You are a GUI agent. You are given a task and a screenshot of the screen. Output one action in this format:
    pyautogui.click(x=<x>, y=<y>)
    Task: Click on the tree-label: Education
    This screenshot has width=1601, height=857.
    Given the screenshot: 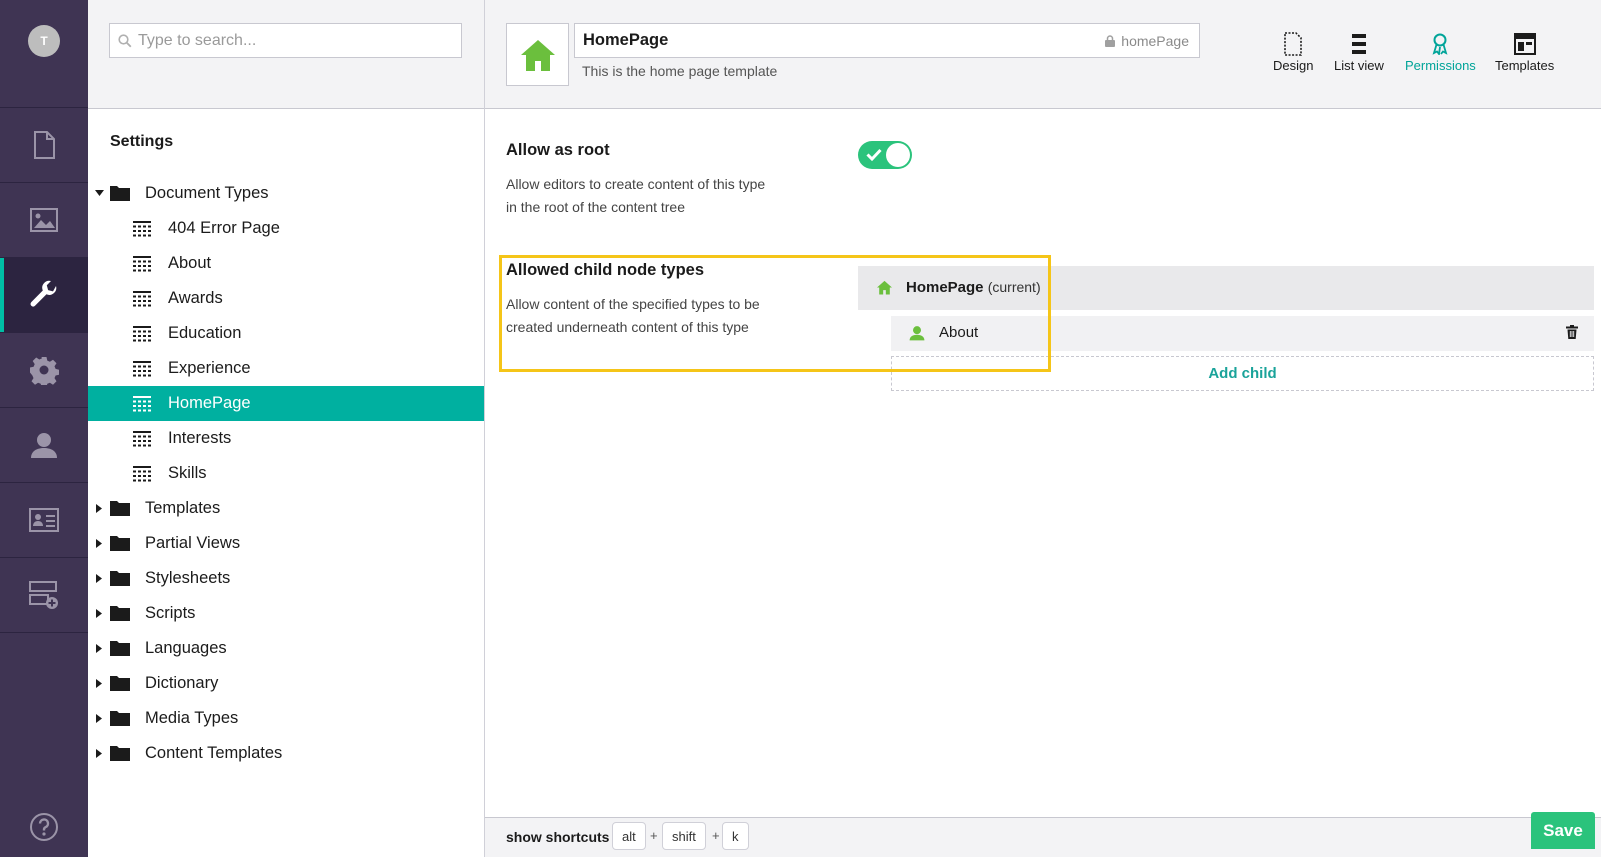 What is the action you would take?
    pyautogui.click(x=205, y=333)
    